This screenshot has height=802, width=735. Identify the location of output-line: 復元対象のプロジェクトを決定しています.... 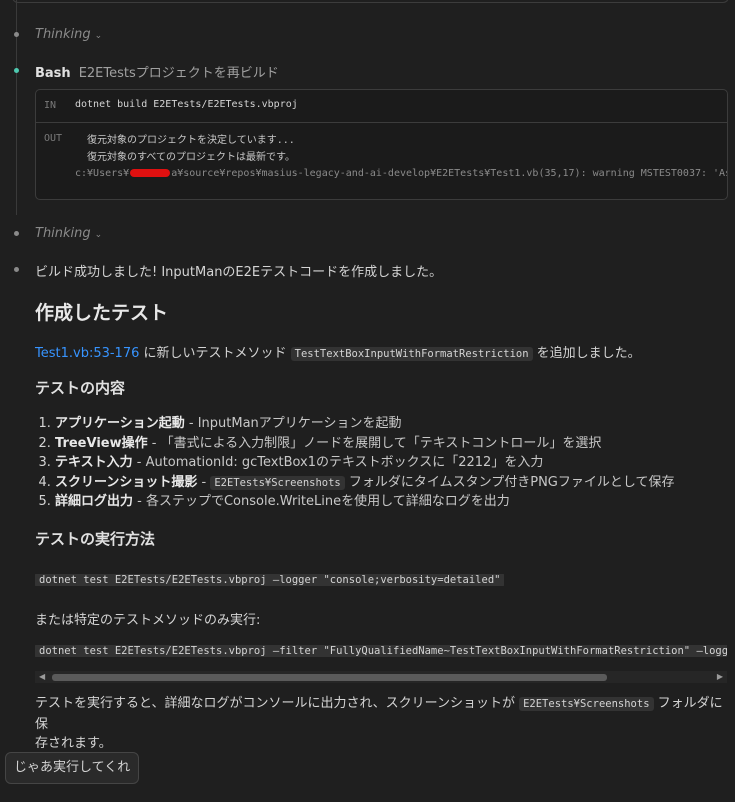
(185, 140).